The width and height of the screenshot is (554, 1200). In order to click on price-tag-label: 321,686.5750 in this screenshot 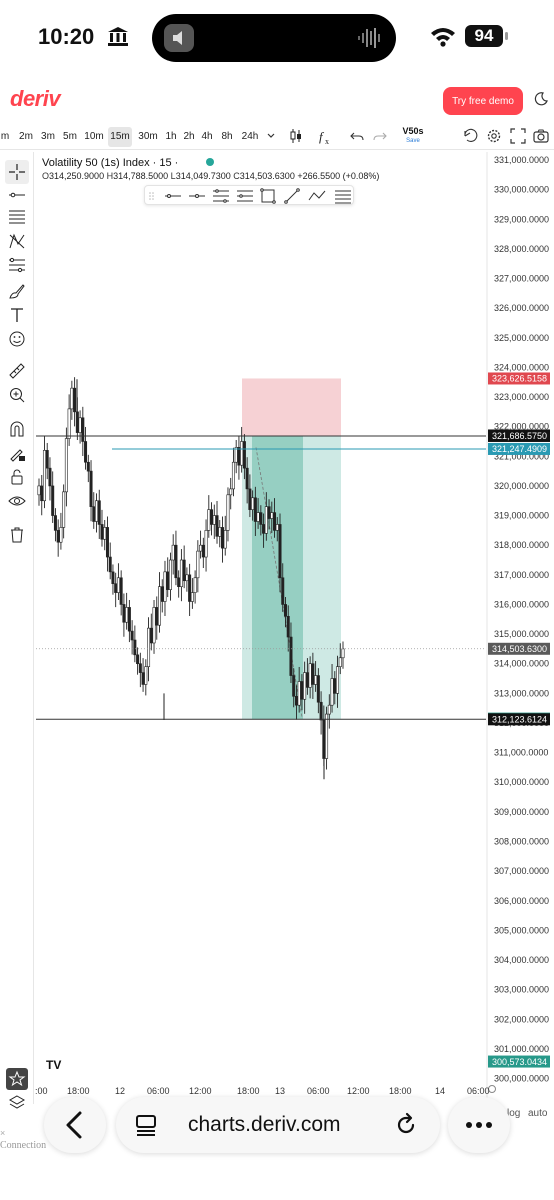, I will do `click(519, 436)`.